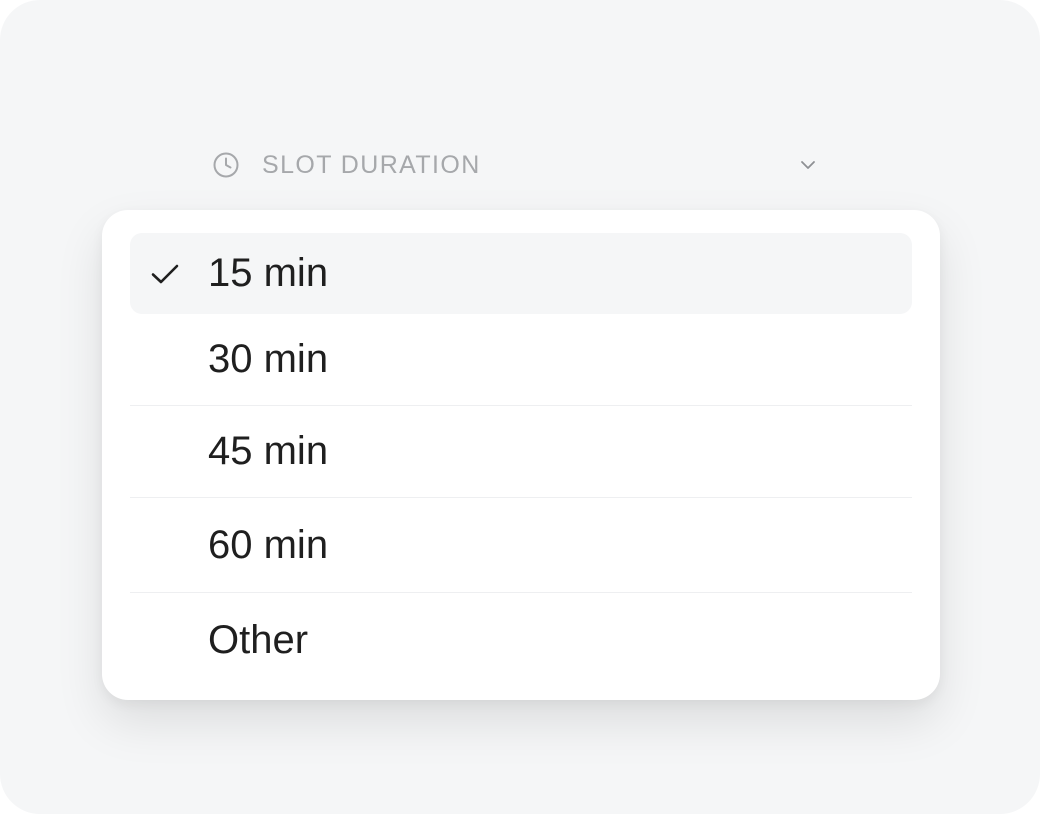 The height and width of the screenshot is (814, 1040). What do you see at coordinates (226, 165) in the screenshot?
I see `clock-icon` at bounding box center [226, 165].